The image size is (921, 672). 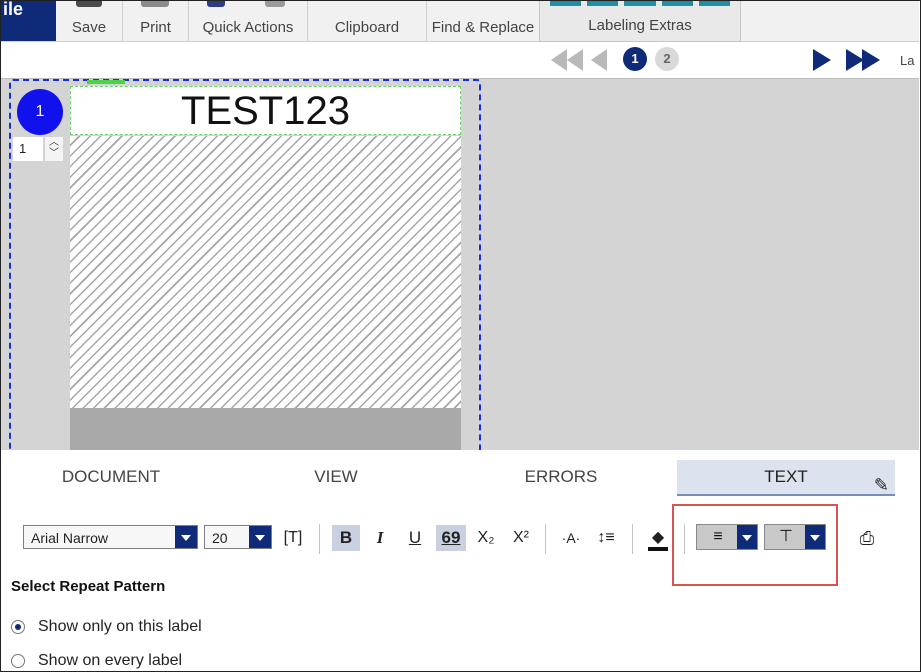 I want to click on next-page-icon, so click(x=822, y=60).